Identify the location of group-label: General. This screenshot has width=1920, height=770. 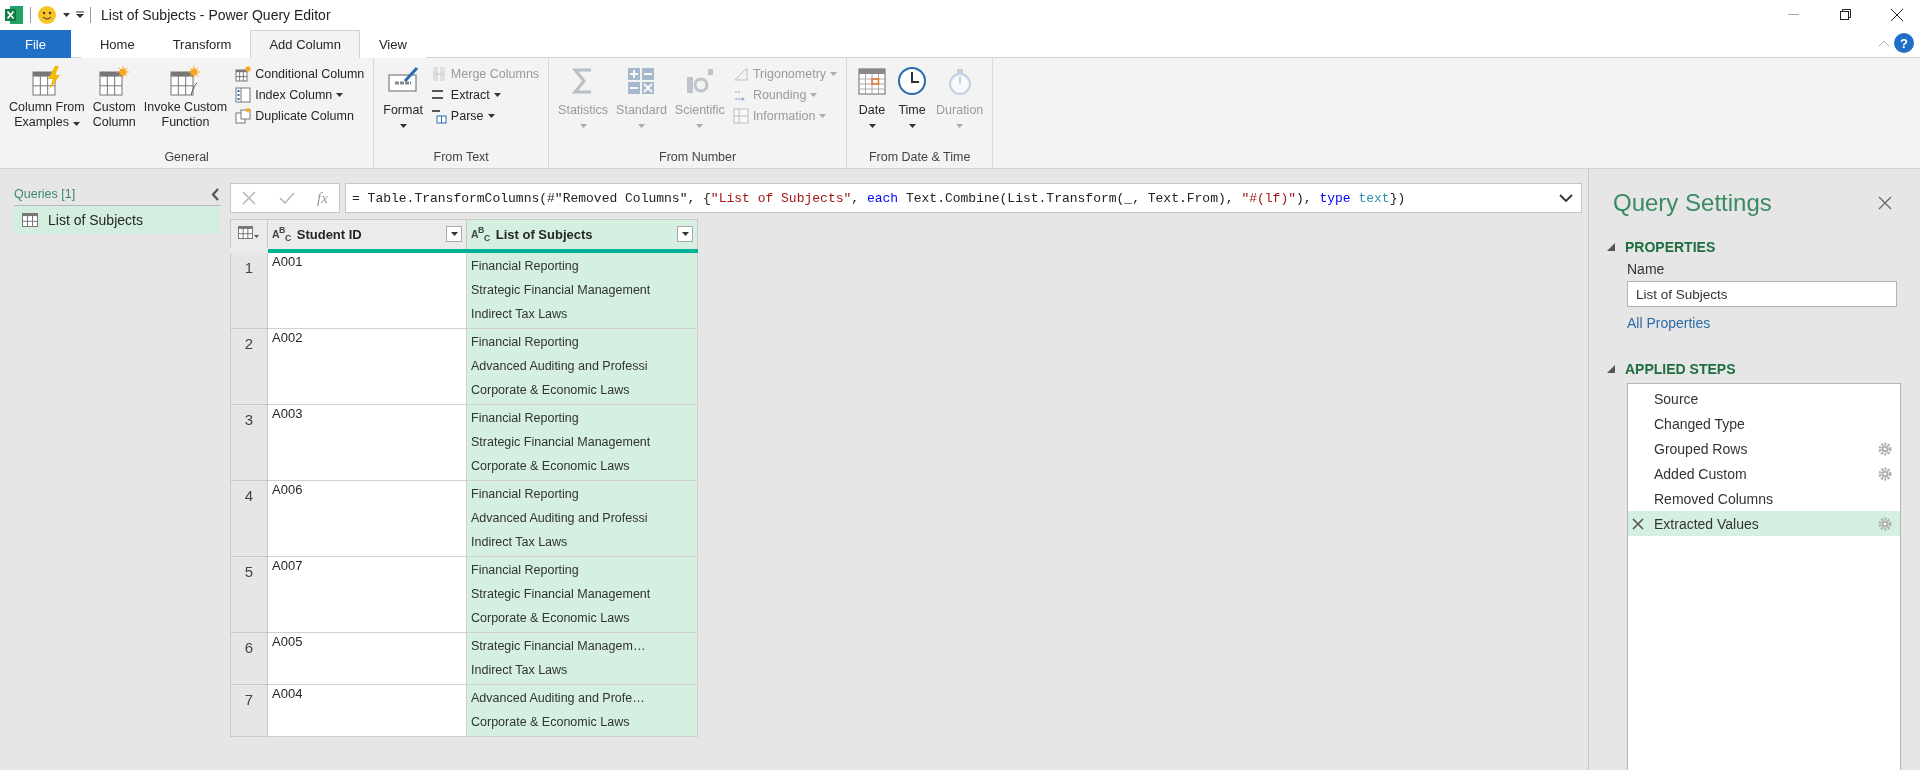
(186, 157).